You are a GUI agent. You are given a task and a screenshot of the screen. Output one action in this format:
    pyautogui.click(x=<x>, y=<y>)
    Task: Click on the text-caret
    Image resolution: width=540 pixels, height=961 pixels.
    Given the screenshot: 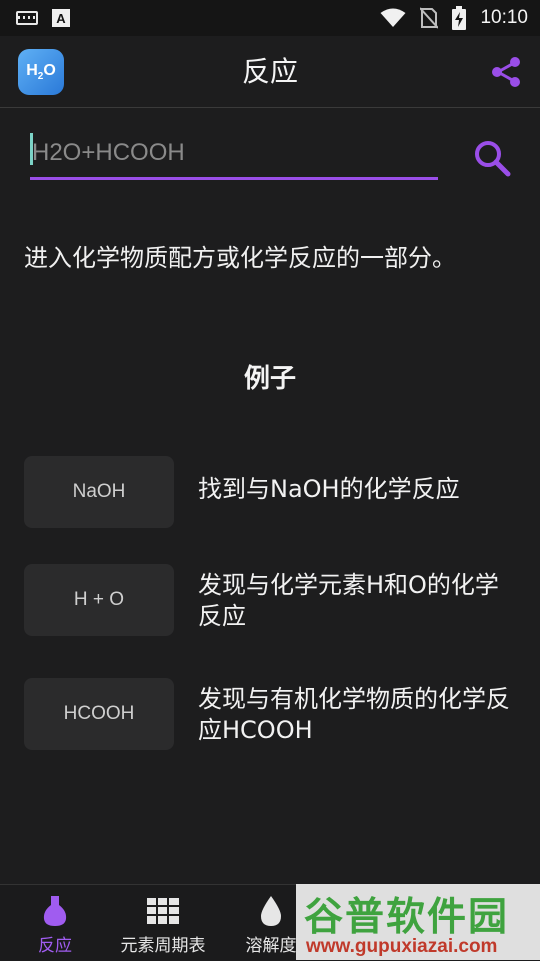 What is the action you would take?
    pyautogui.click(x=31, y=149)
    